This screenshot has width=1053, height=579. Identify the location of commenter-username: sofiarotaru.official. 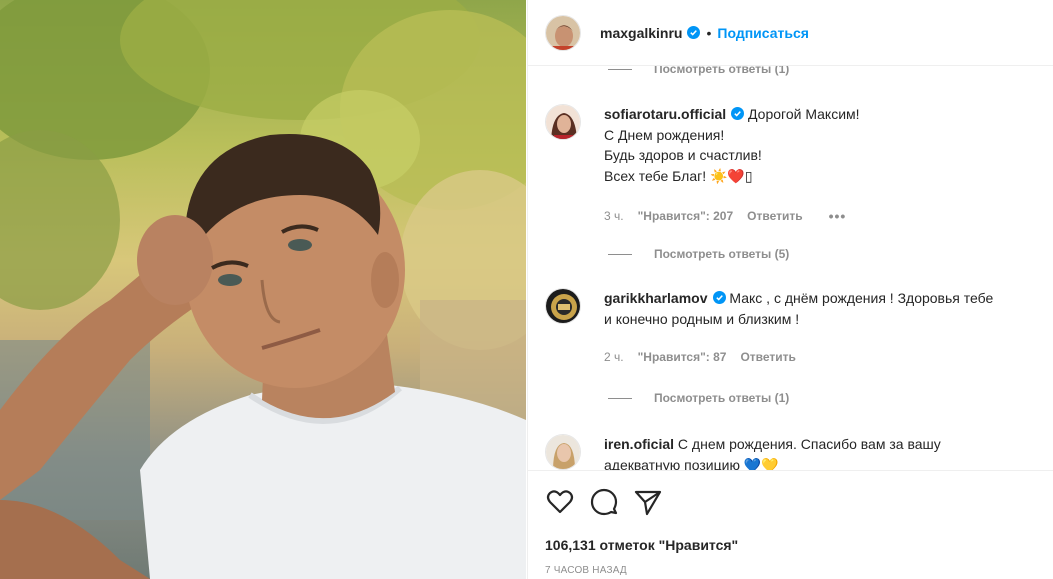
(665, 114).